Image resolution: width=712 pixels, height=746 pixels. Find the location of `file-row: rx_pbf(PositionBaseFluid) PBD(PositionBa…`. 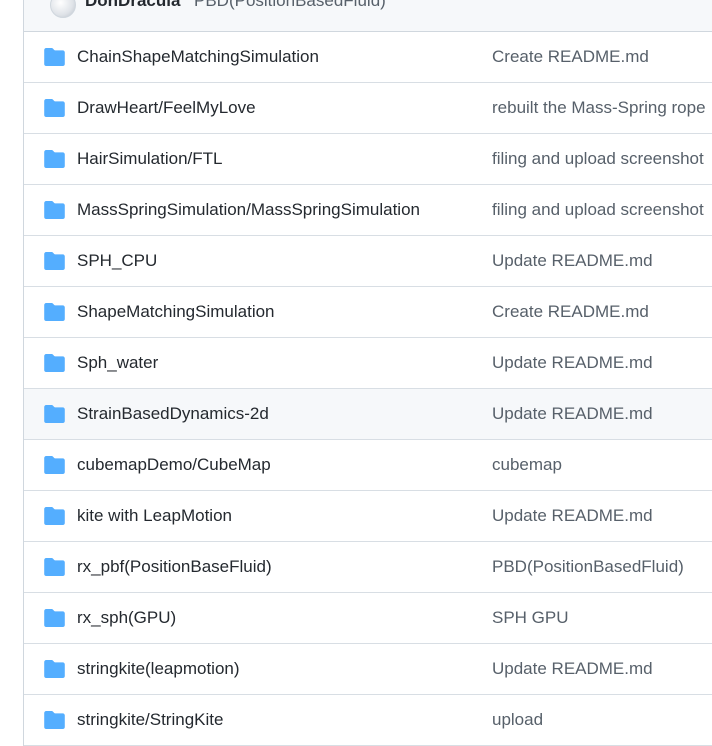

file-row: rx_pbf(PositionBaseFluid) PBD(PositionBa… is located at coordinates (368, 567).